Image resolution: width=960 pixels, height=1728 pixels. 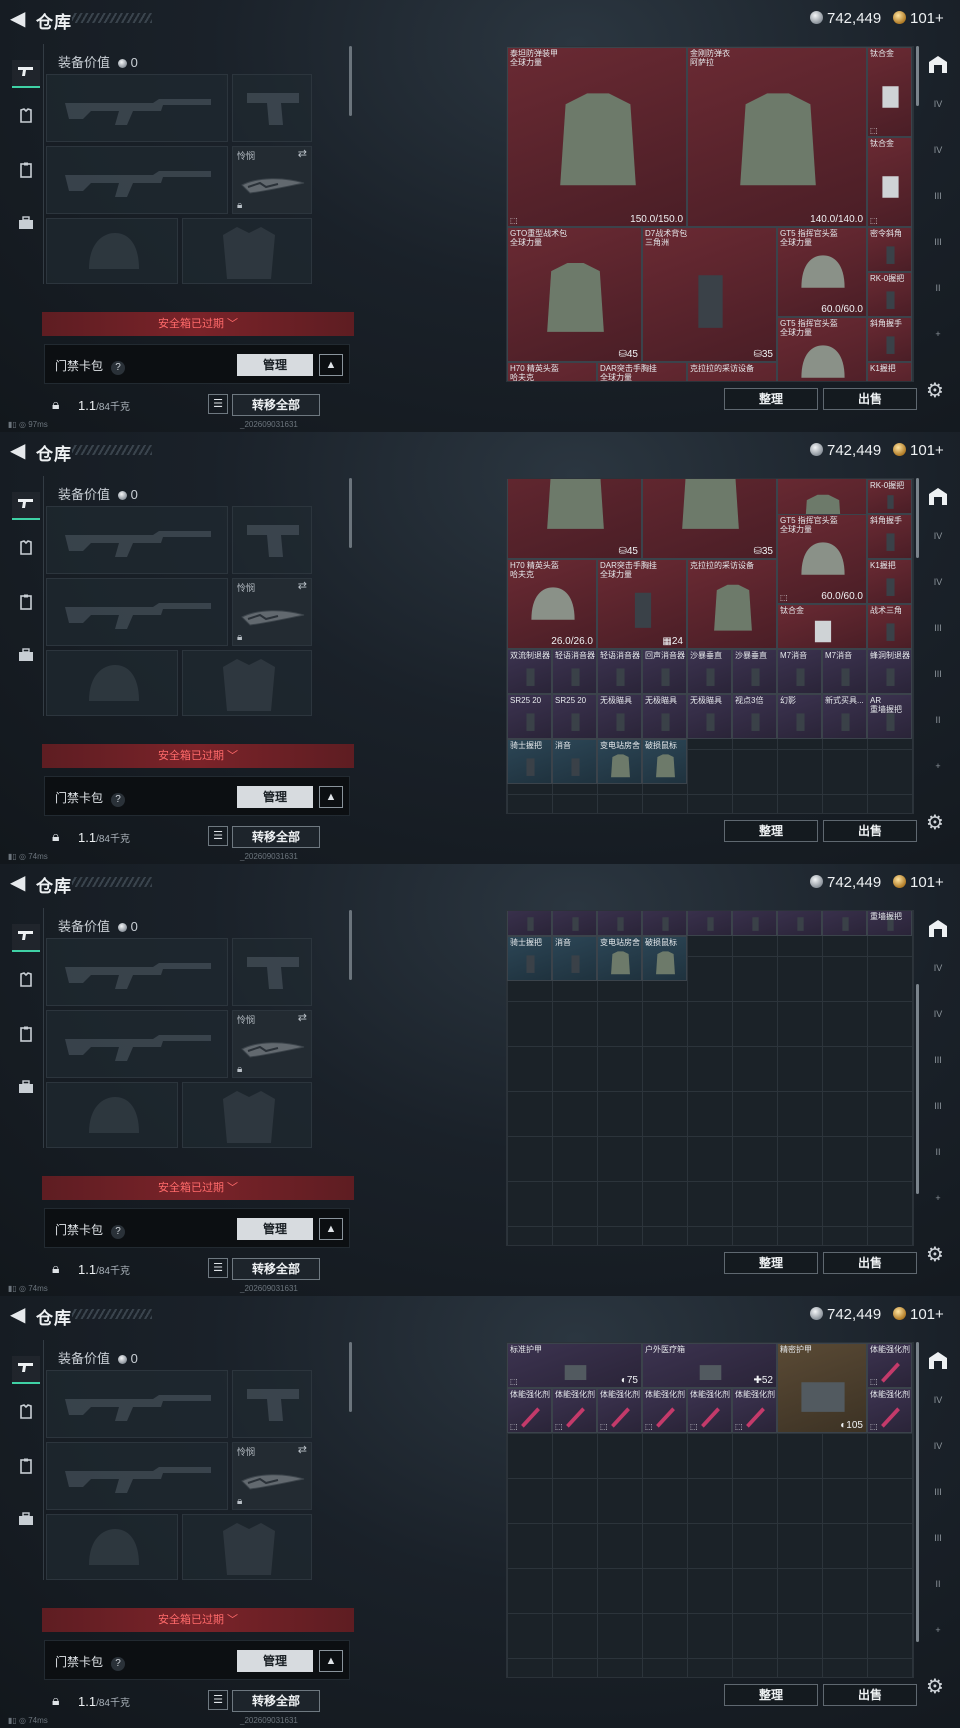 What do you see at coordinates (272, 1404) in the screenshot?
I see `pistol-slot` at bounding box center [272, 1404].